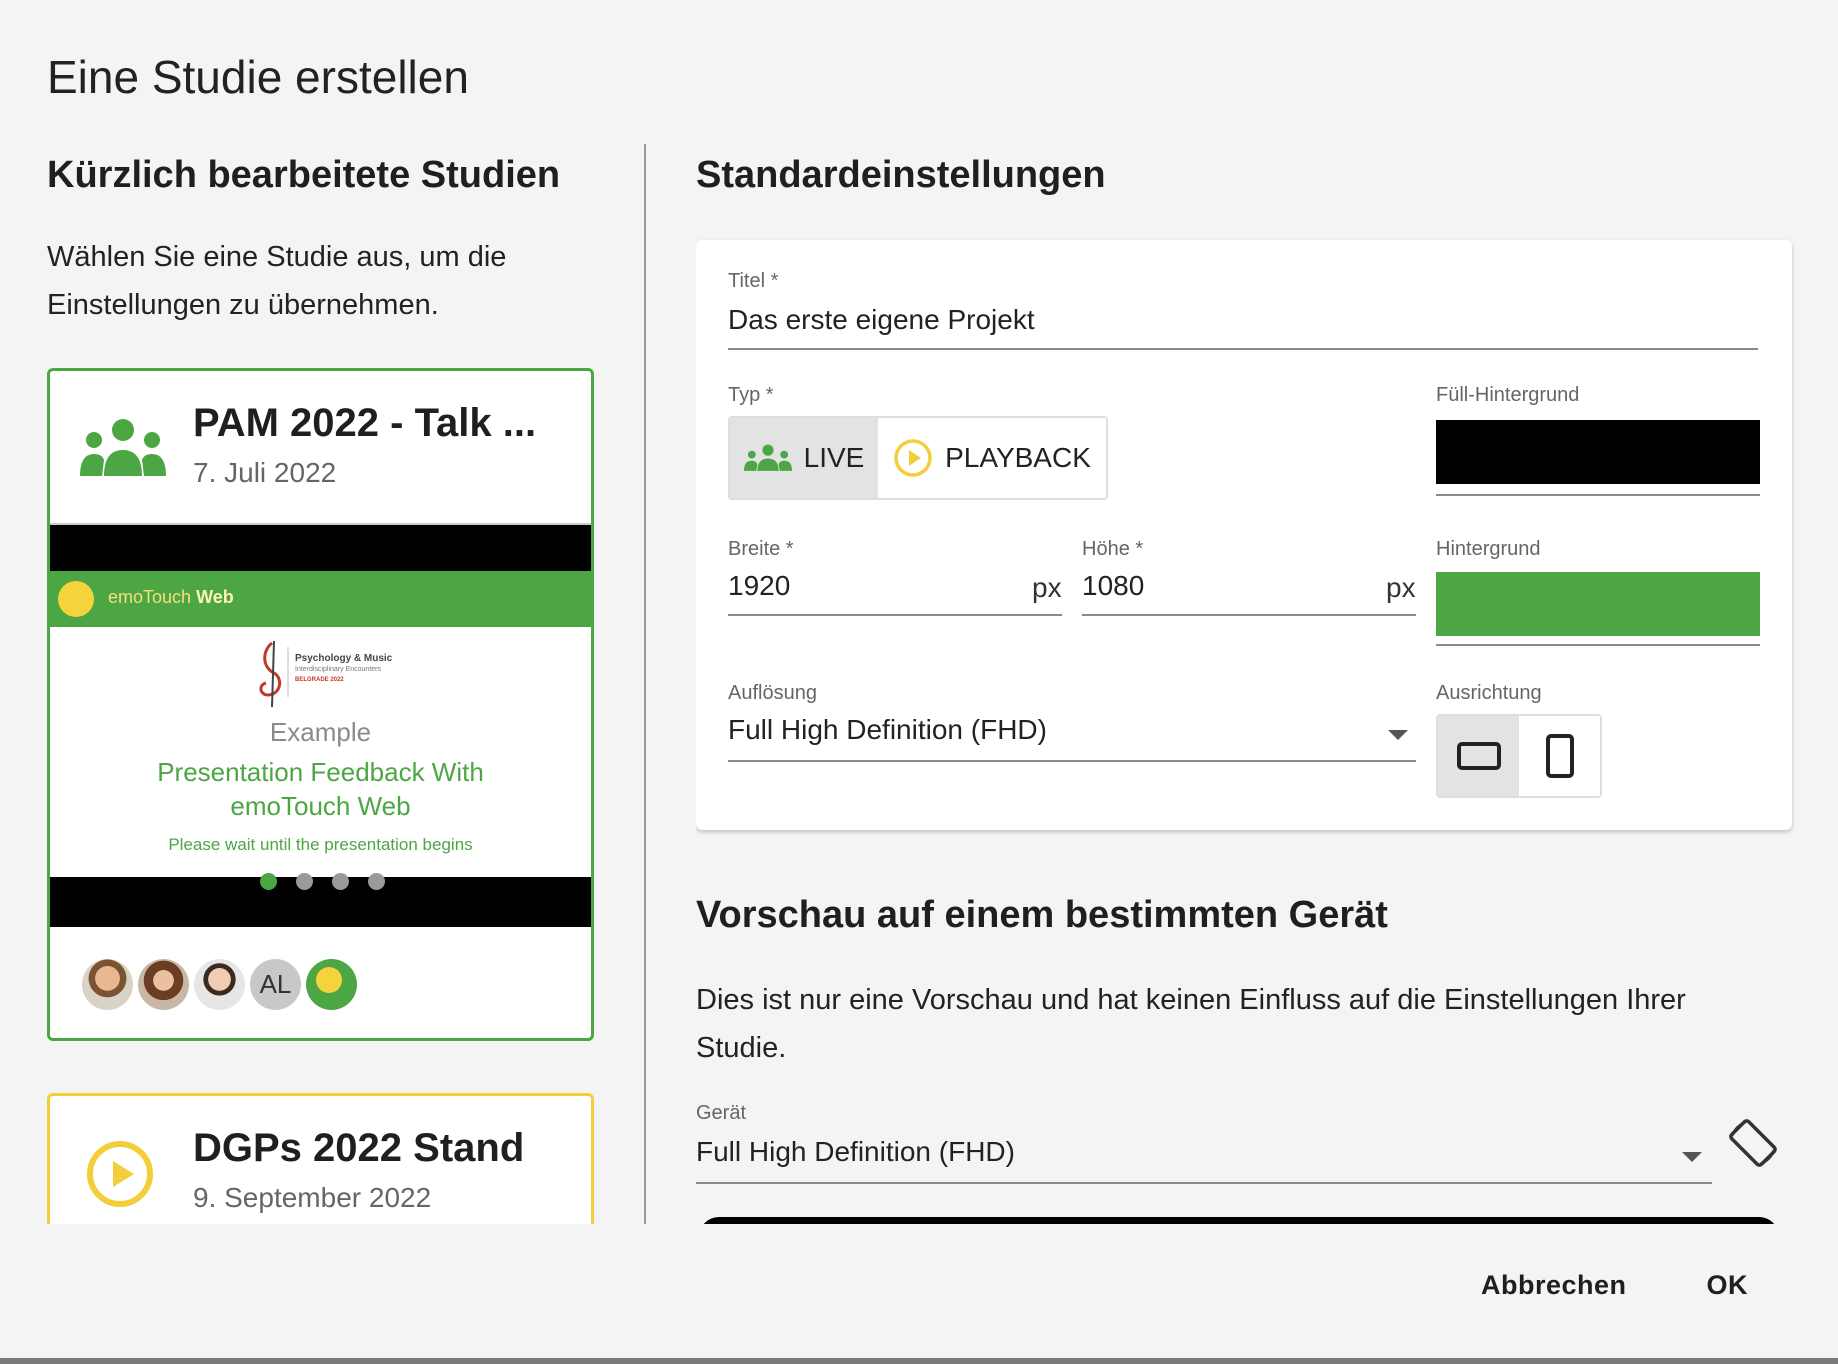 The image size is (1838, 1364). Describe the element at coordinates (275, 984) in the screenshot. I see `avatar-initials: AL` at that location.